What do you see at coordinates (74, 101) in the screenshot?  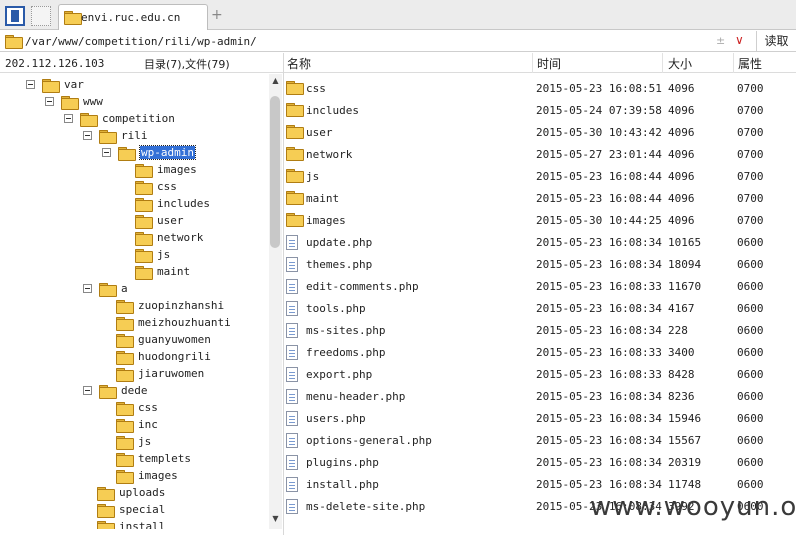 I see `tree-item: www` at bounding box center [74, 101].